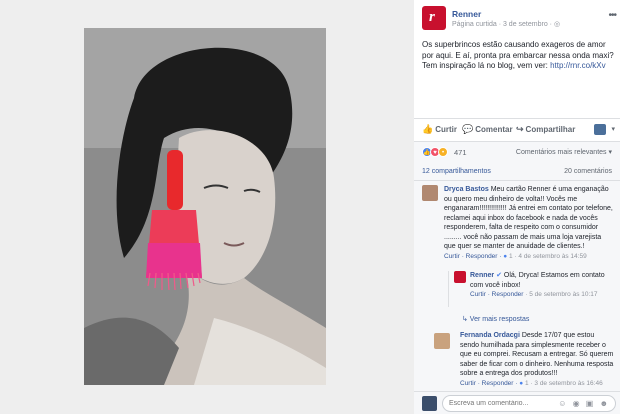  Describe the element at coordinates (613, 129) in the screenshot. I see `chevron-down-icon: ▾` at that location.